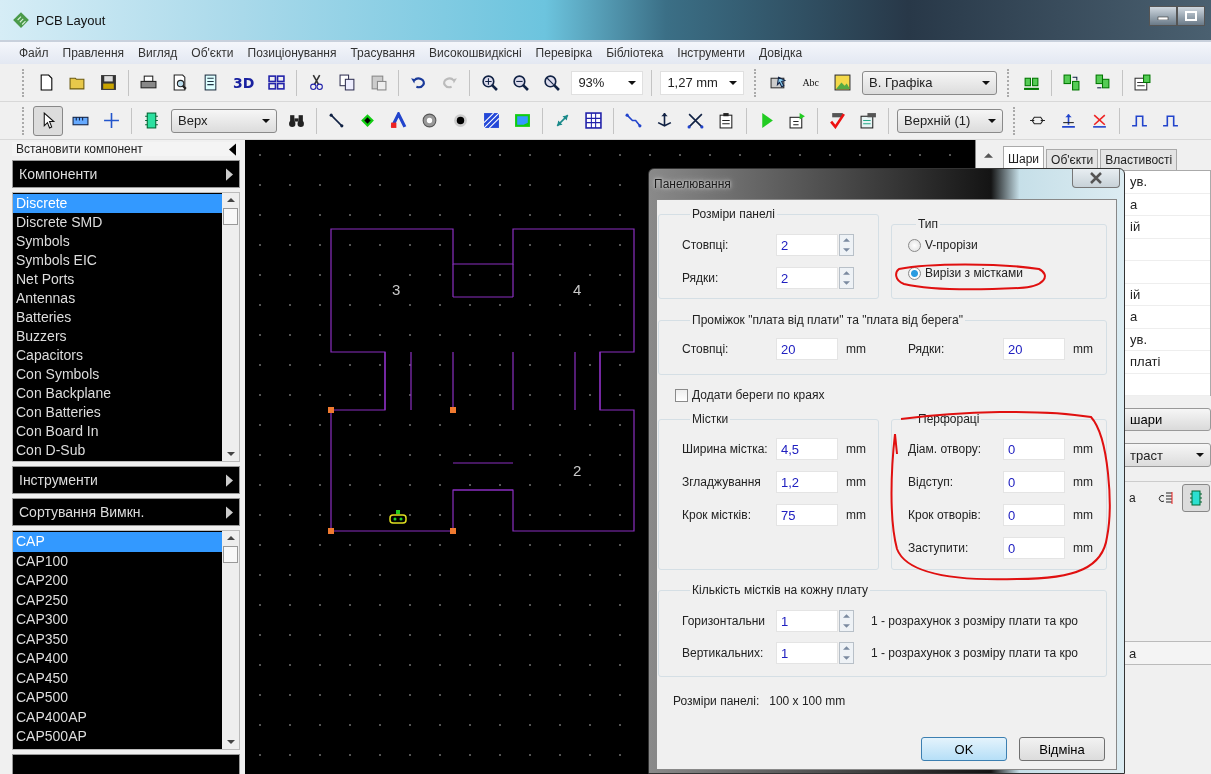 Image resolution: width=1211 pixels, height=774 pixels. I want to click on swap-components-icon, so click(1072, 82).